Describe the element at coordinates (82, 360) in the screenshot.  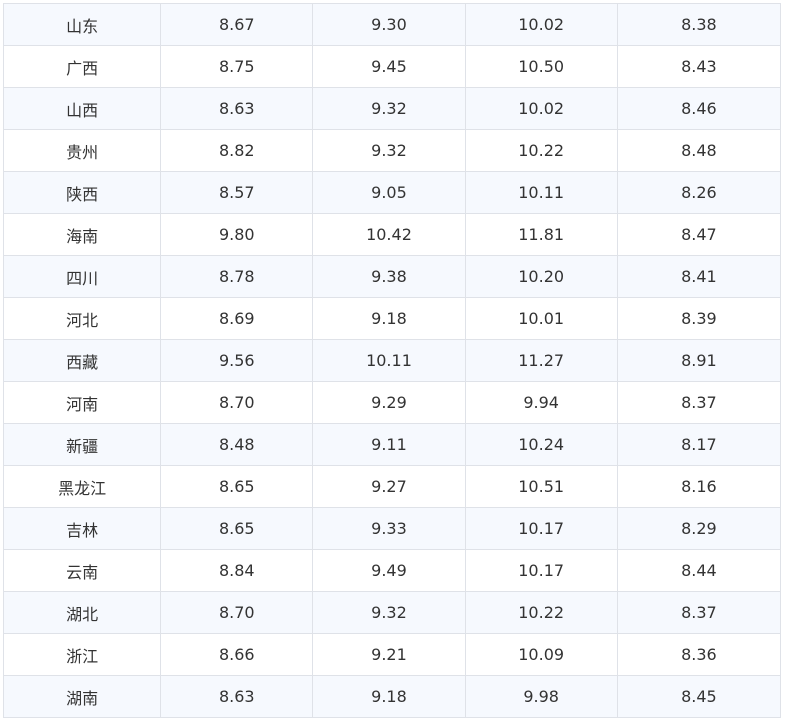
I see `province-cell: 西藏` at that location.